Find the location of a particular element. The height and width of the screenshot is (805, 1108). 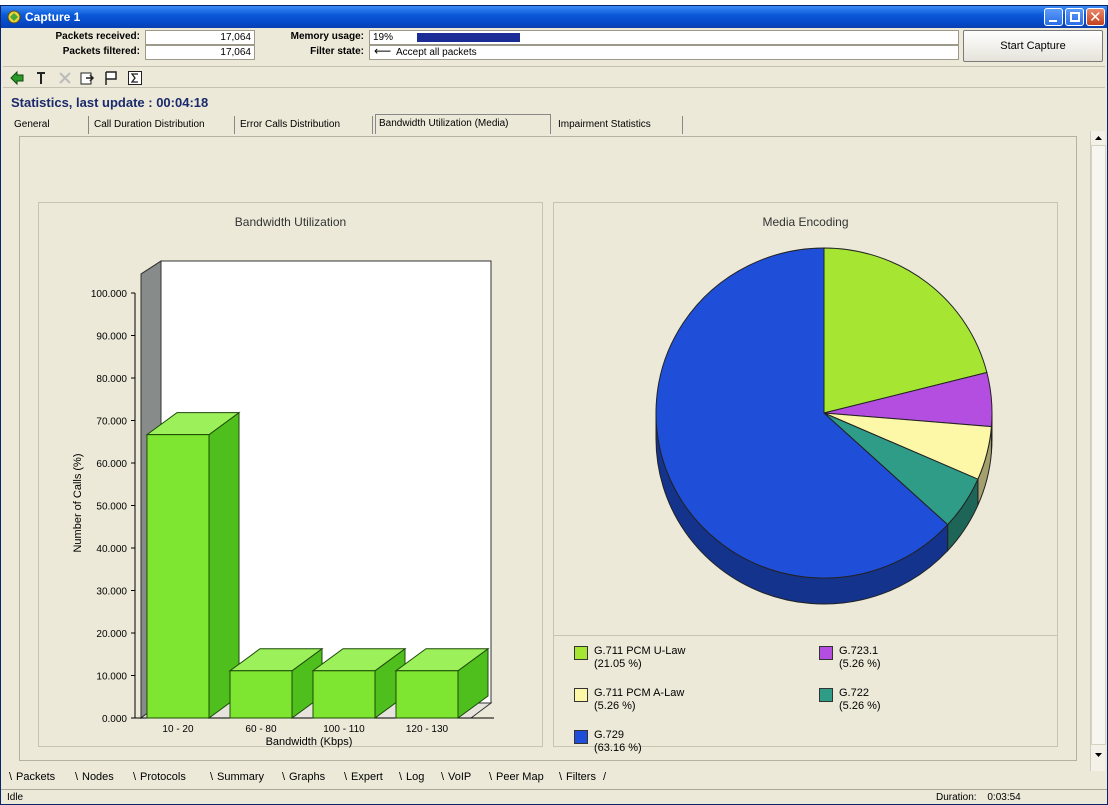

view-tab-graphs: Graphs is located at coordinates (307, 777).